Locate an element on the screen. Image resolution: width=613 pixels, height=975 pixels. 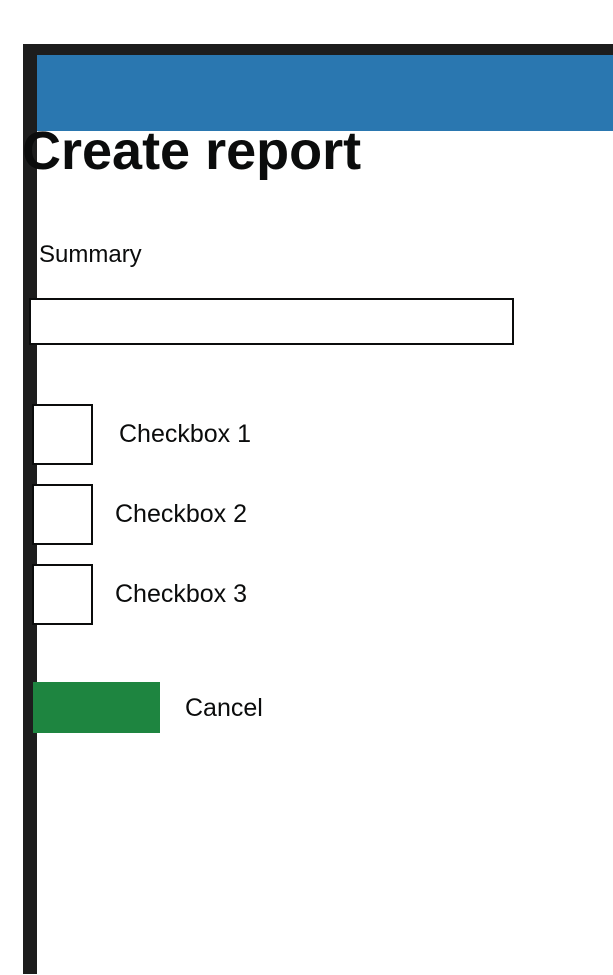
checkbox-2-box is located at coordinates (62, 514).